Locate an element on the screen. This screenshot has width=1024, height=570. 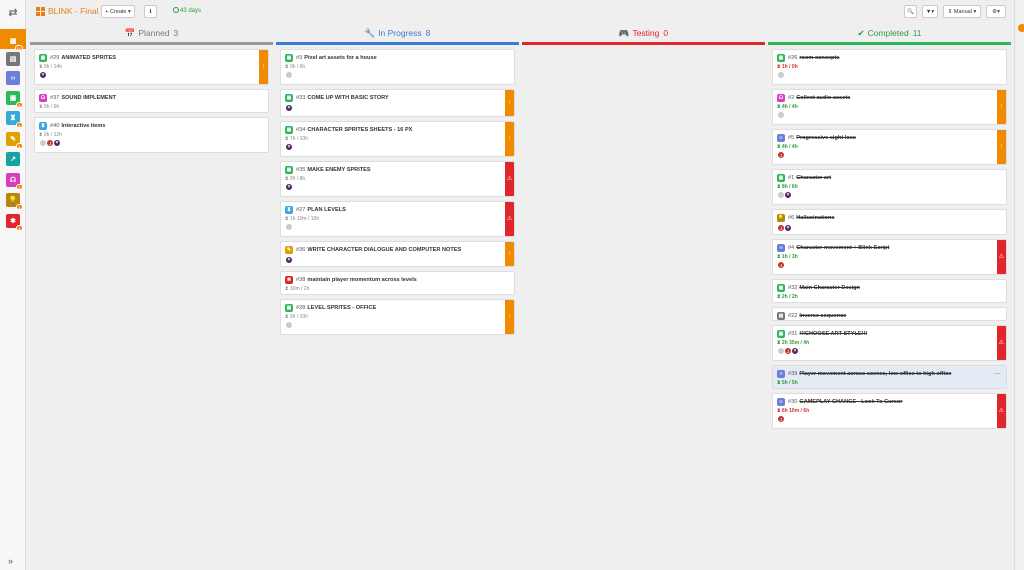
column-name: In Progress is located at coordinates (400, 33).